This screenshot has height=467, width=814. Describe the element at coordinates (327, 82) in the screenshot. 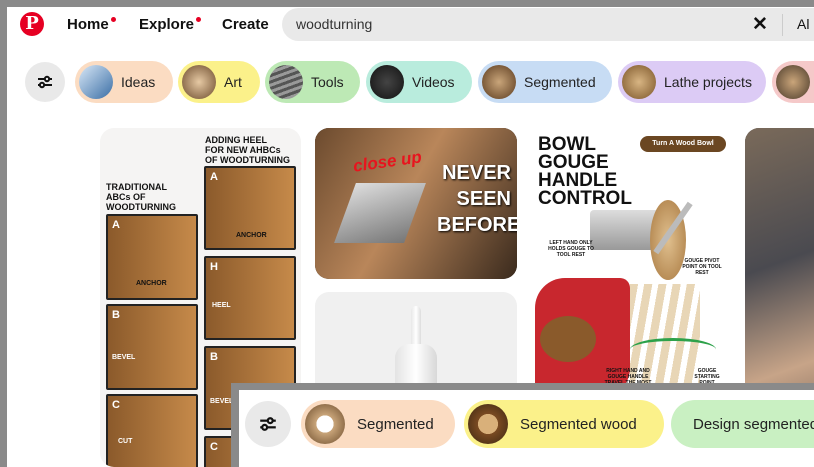

I see `chip-label: Tools` at that location.